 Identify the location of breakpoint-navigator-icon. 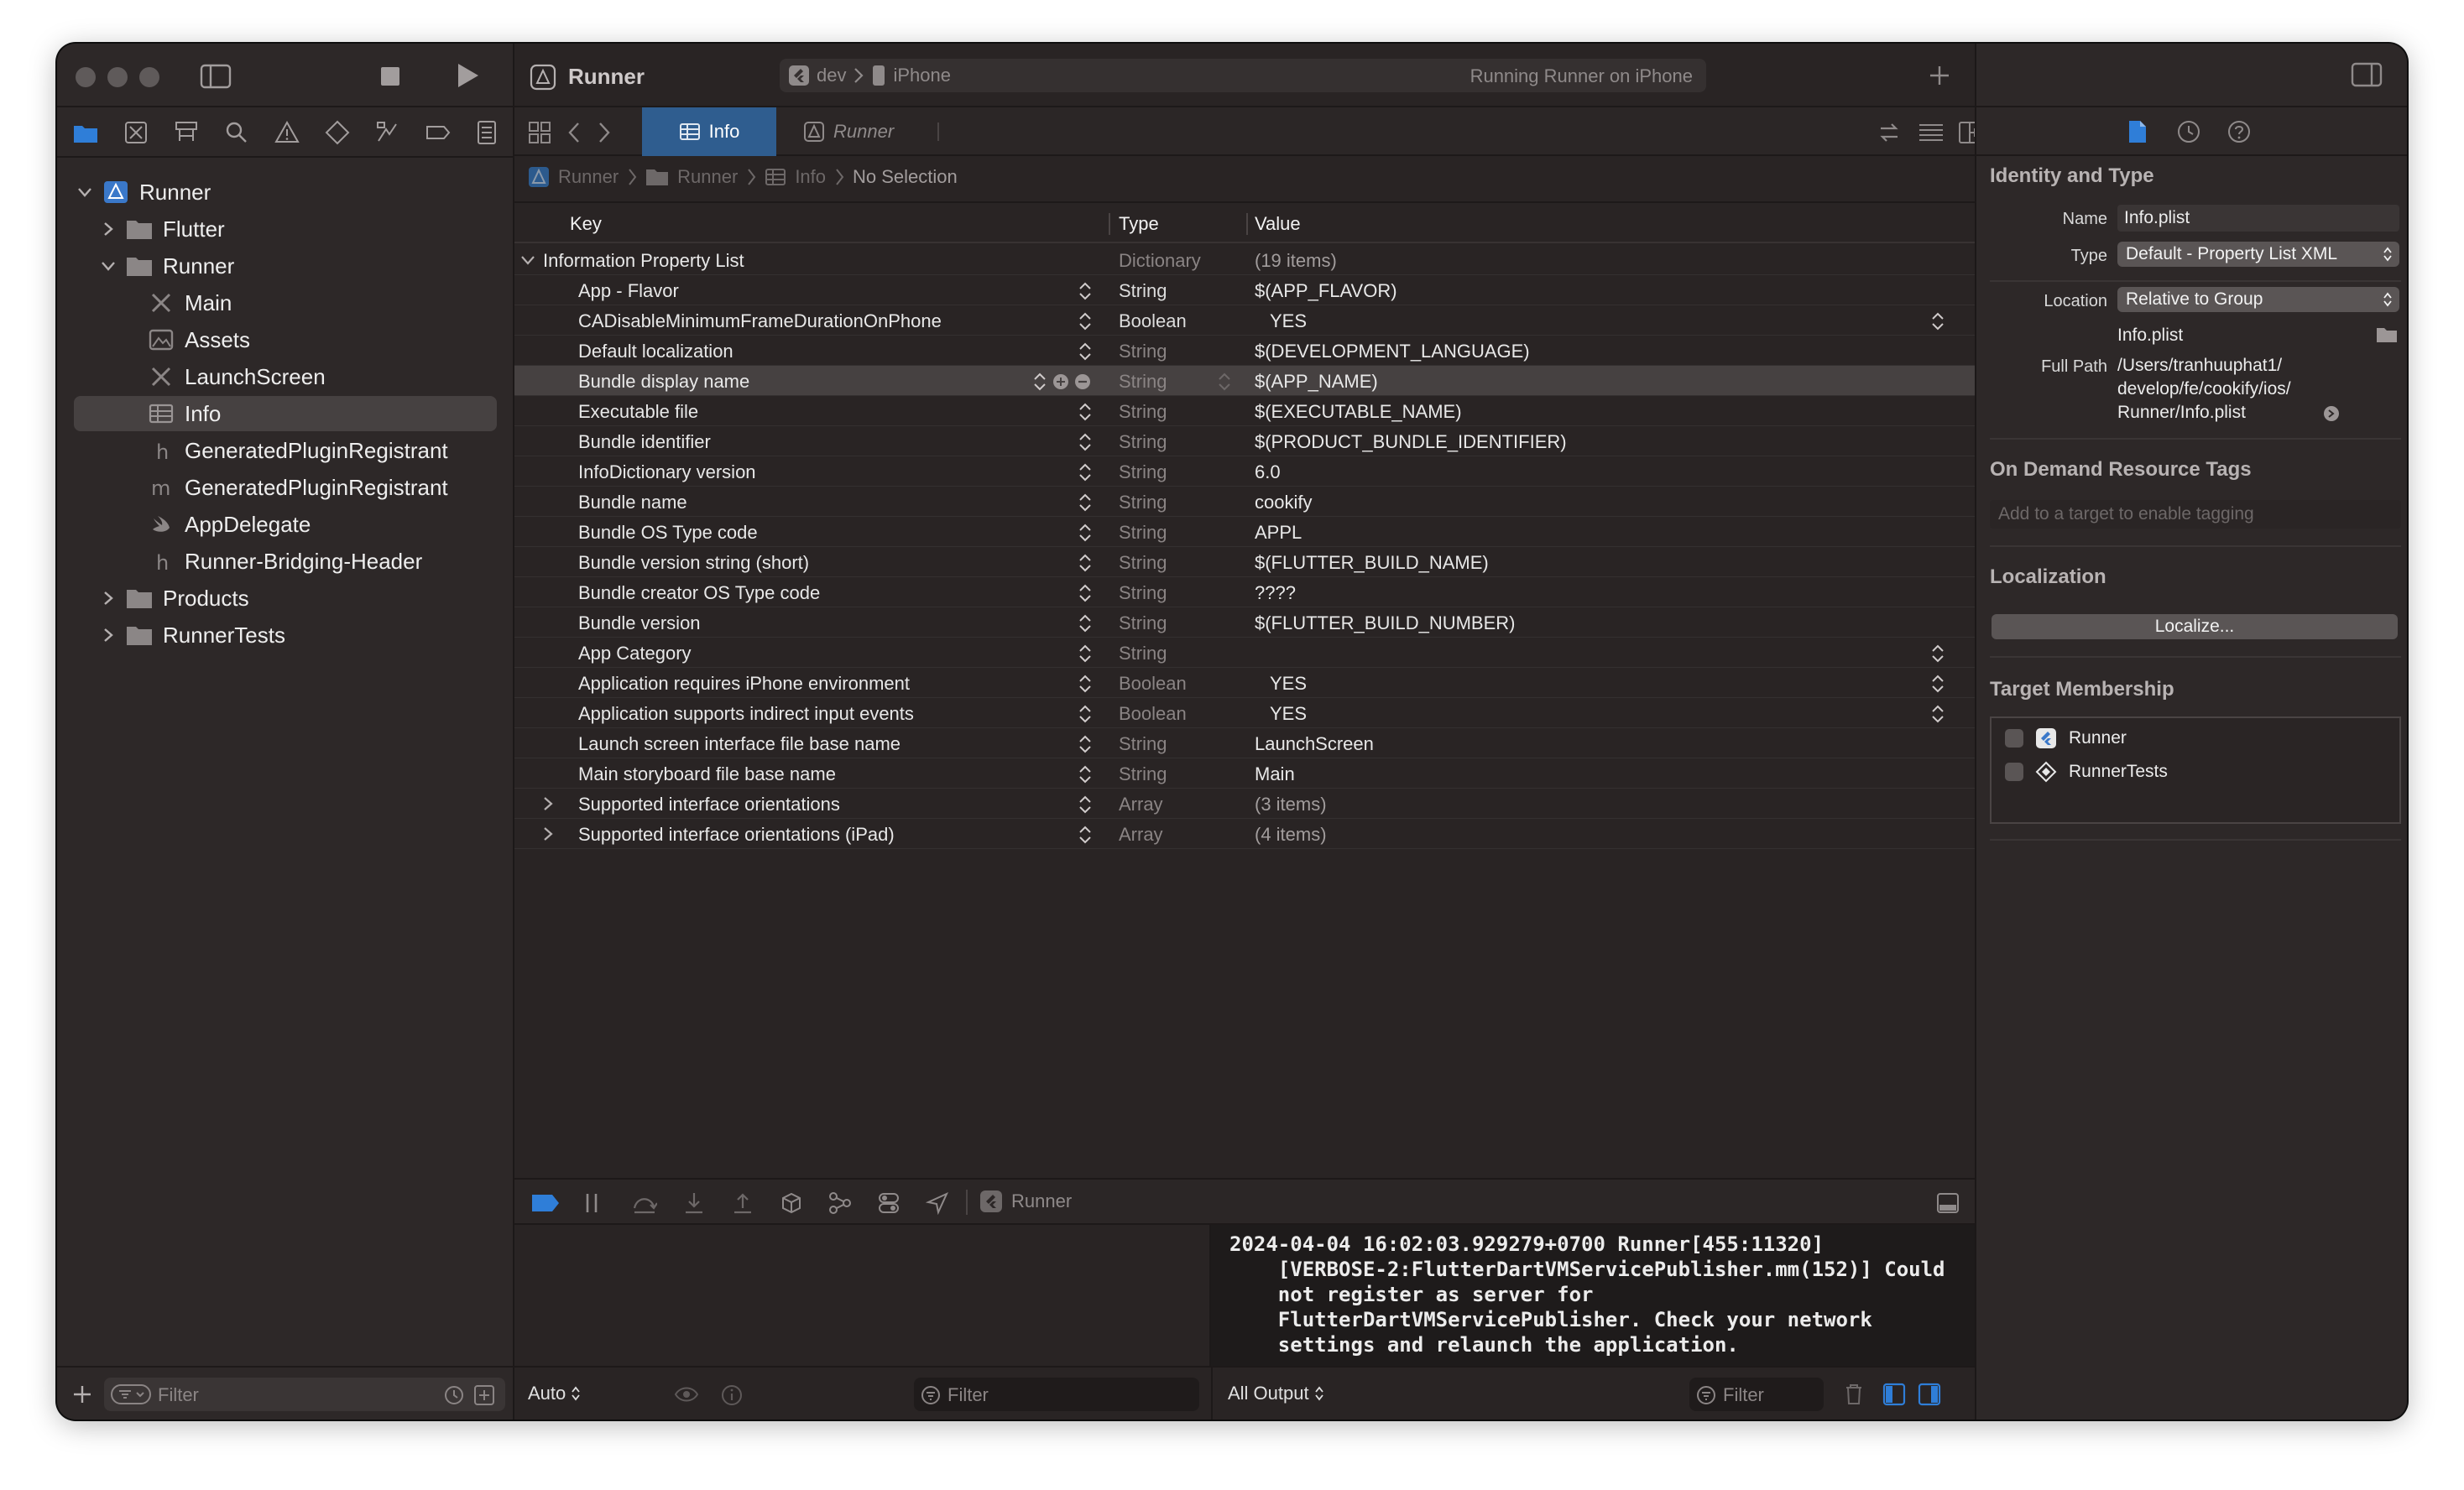
(438, 132).